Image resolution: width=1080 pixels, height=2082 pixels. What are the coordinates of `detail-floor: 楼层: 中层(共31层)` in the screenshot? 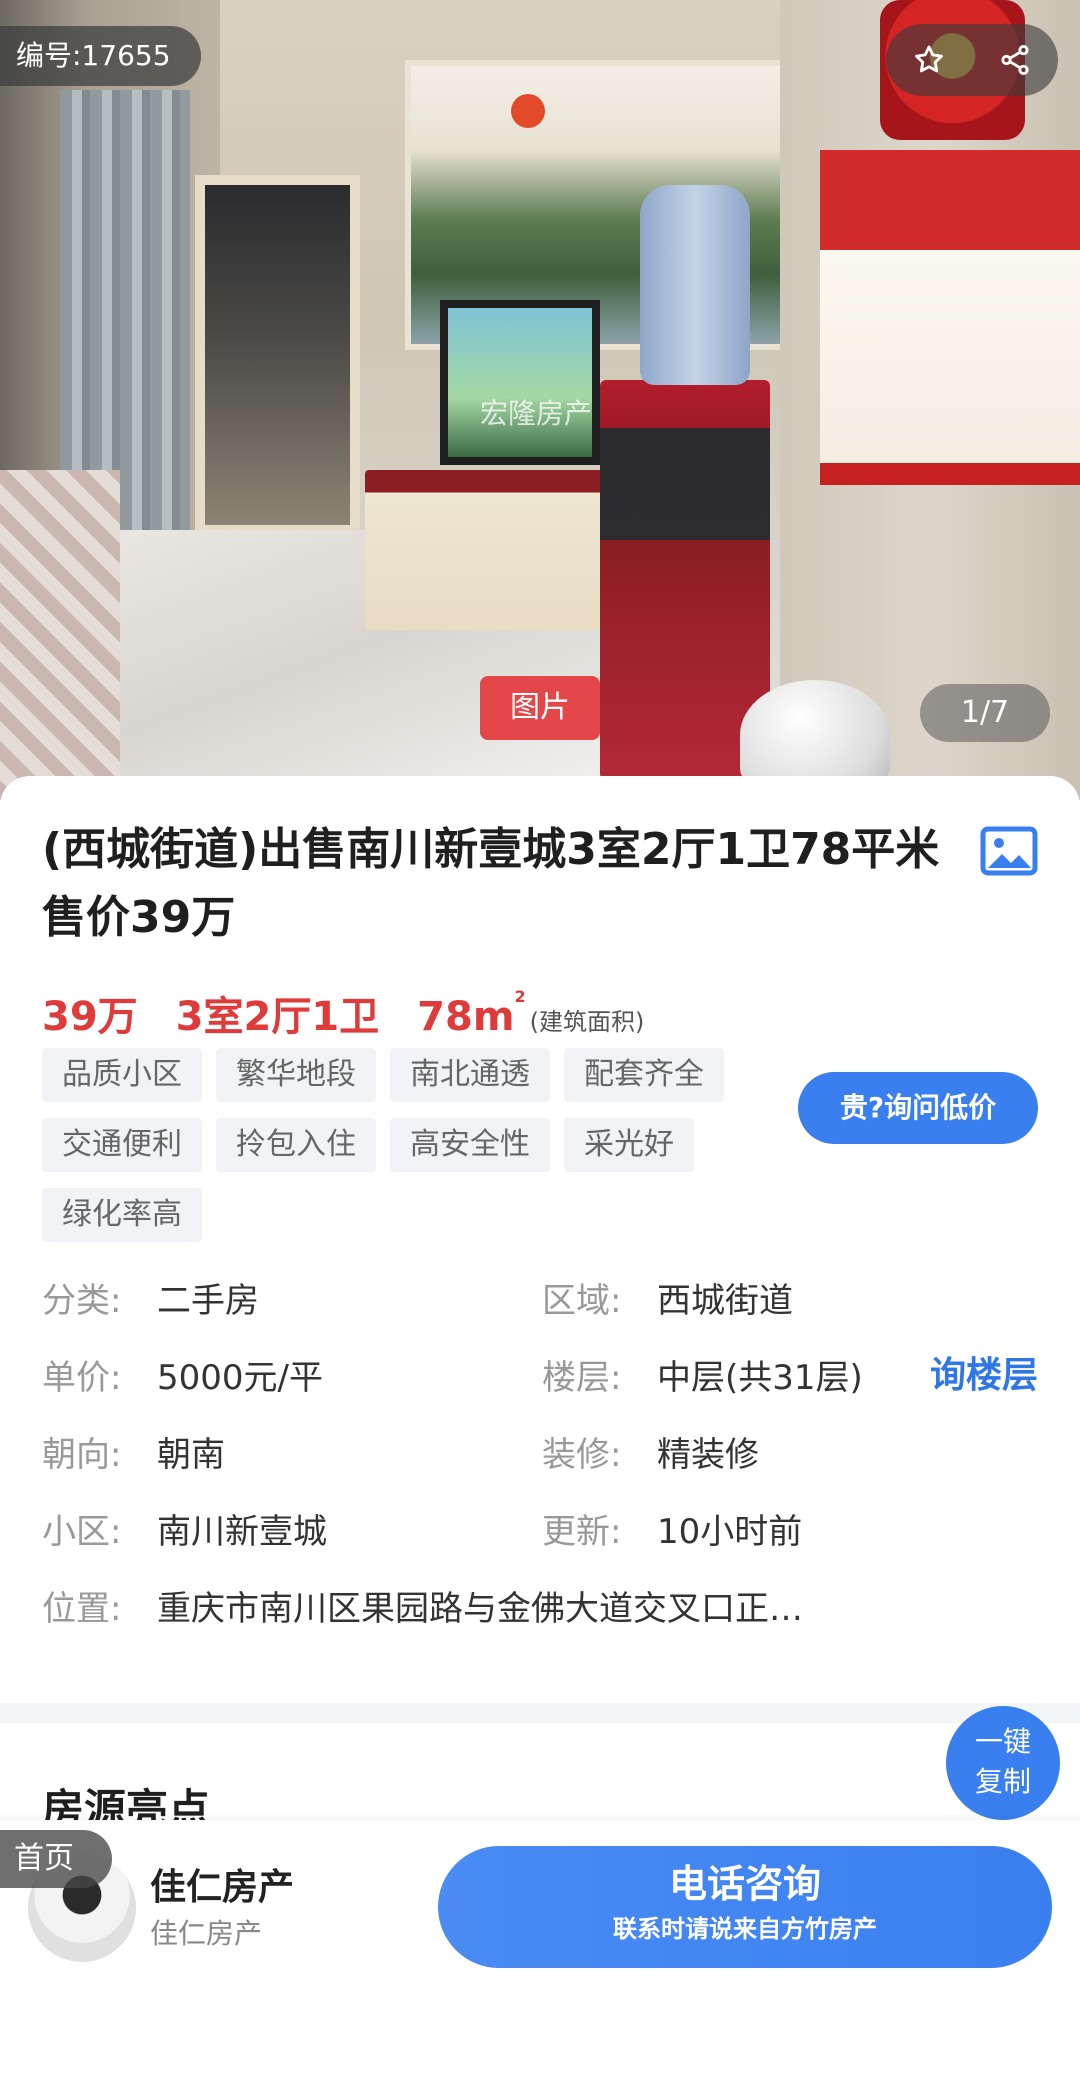 It's located at (702, 1378).